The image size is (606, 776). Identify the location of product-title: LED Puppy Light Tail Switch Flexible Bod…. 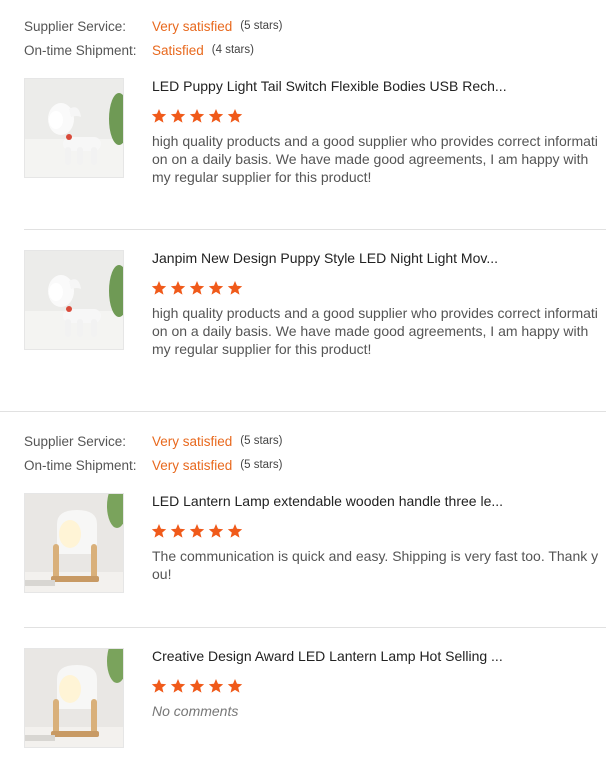
(329, 86).